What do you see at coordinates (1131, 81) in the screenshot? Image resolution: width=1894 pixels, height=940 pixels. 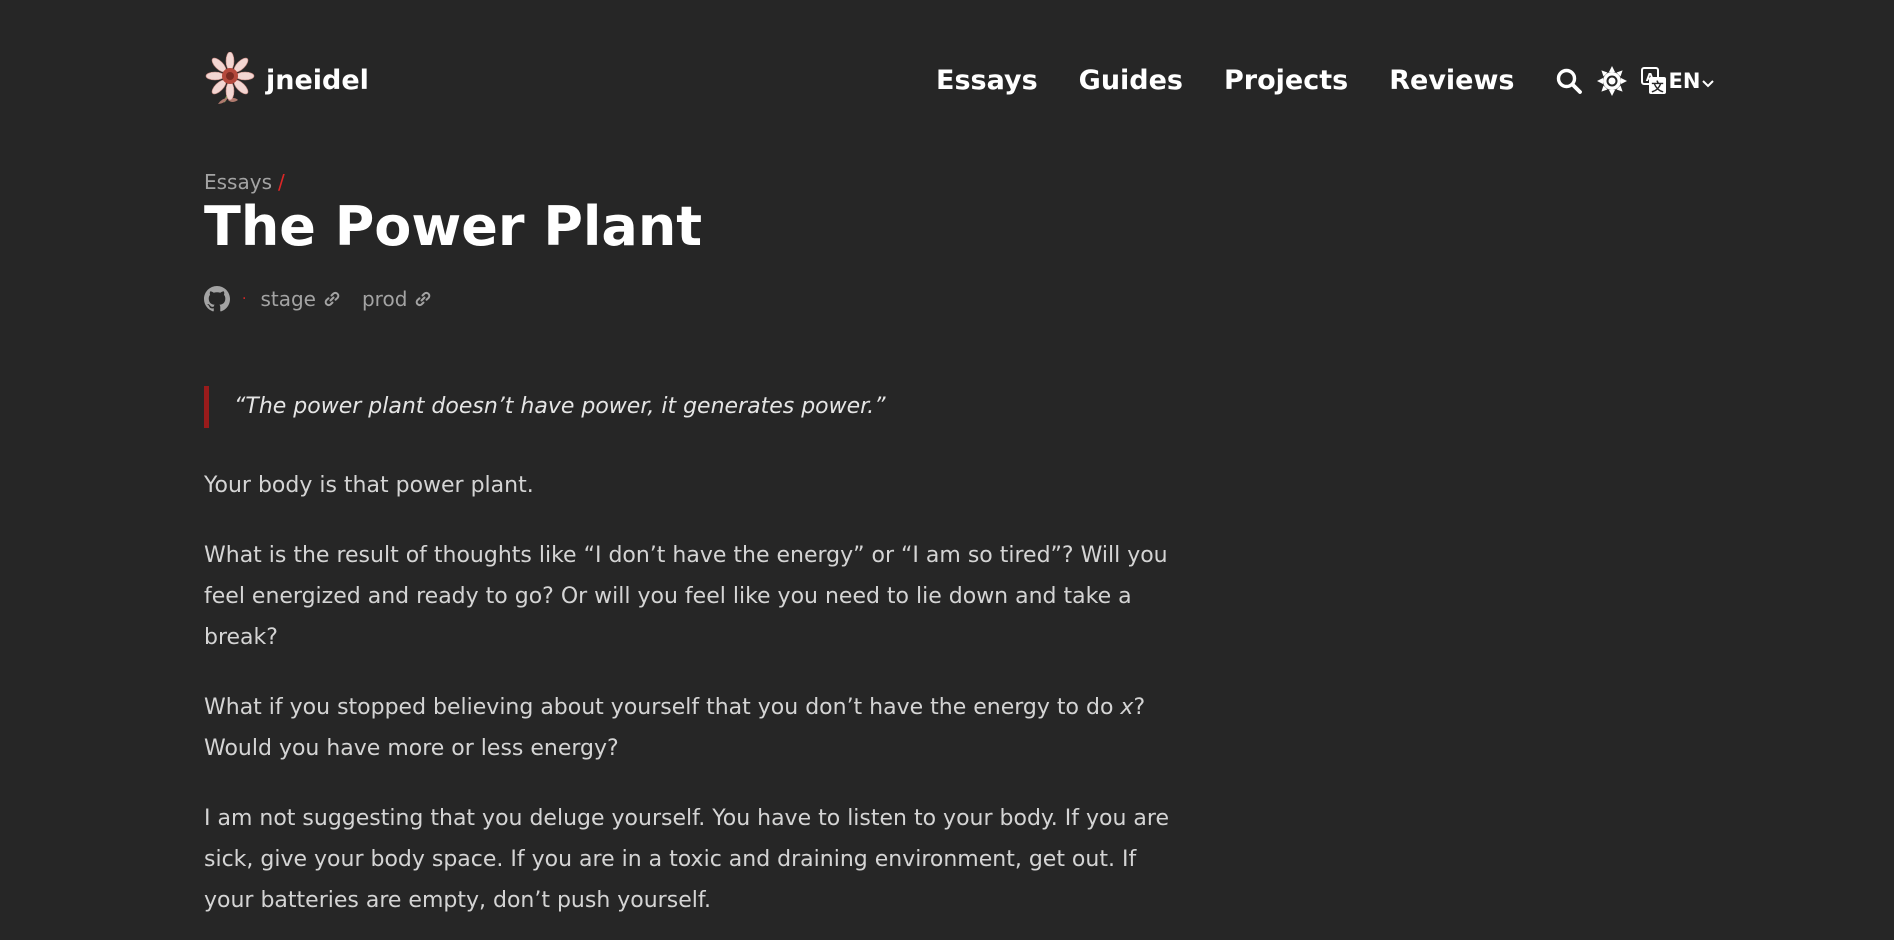 I see `nav-guides: Guides` at bounding box center [1131, 81].